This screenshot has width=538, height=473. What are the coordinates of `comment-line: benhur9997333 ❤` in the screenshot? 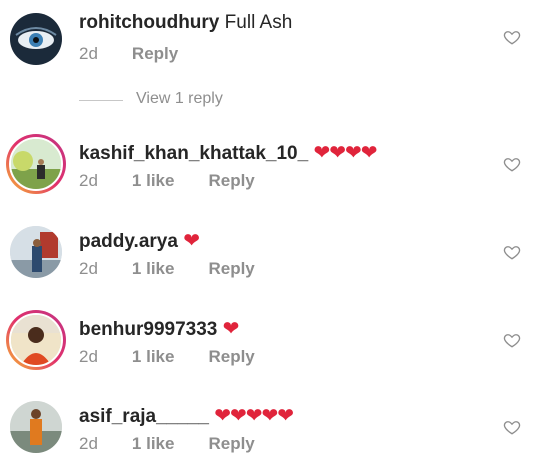 It's located at (159, 328).